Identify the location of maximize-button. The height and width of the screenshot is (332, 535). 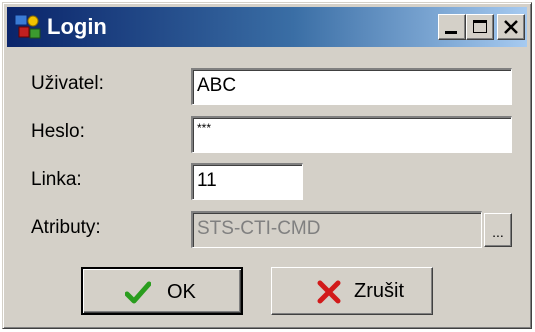
(480, 27).